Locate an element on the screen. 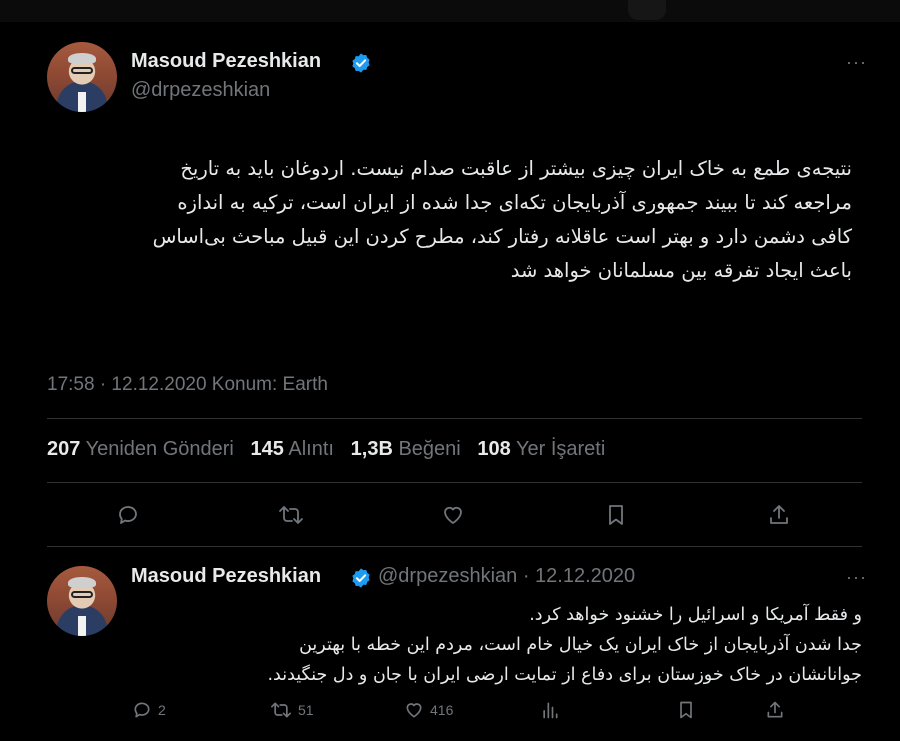 This screenshot has width=900, height=741. retweet-button is located at coordinates (291, 515).